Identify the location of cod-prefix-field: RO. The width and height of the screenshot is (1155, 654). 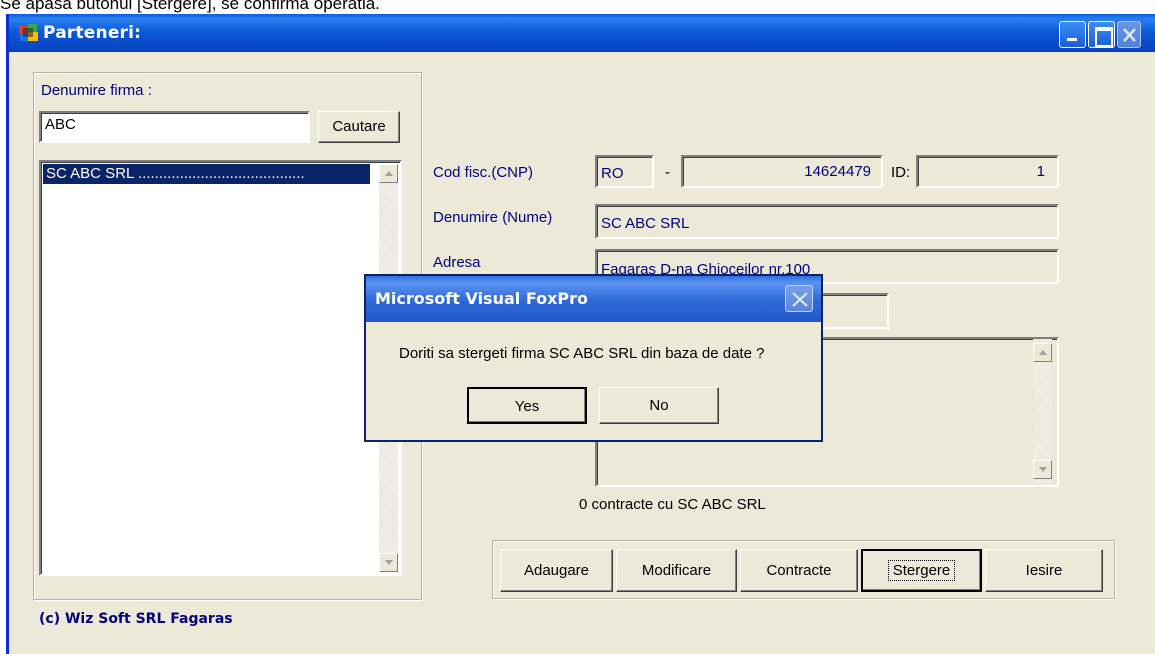
(624, 171).